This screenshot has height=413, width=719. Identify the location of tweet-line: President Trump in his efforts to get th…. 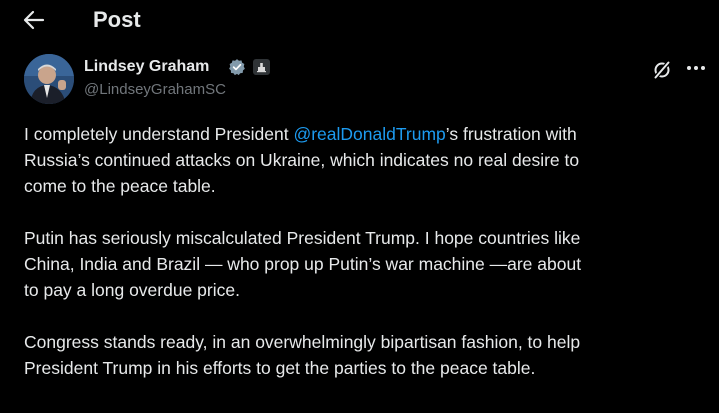
(280, 368).